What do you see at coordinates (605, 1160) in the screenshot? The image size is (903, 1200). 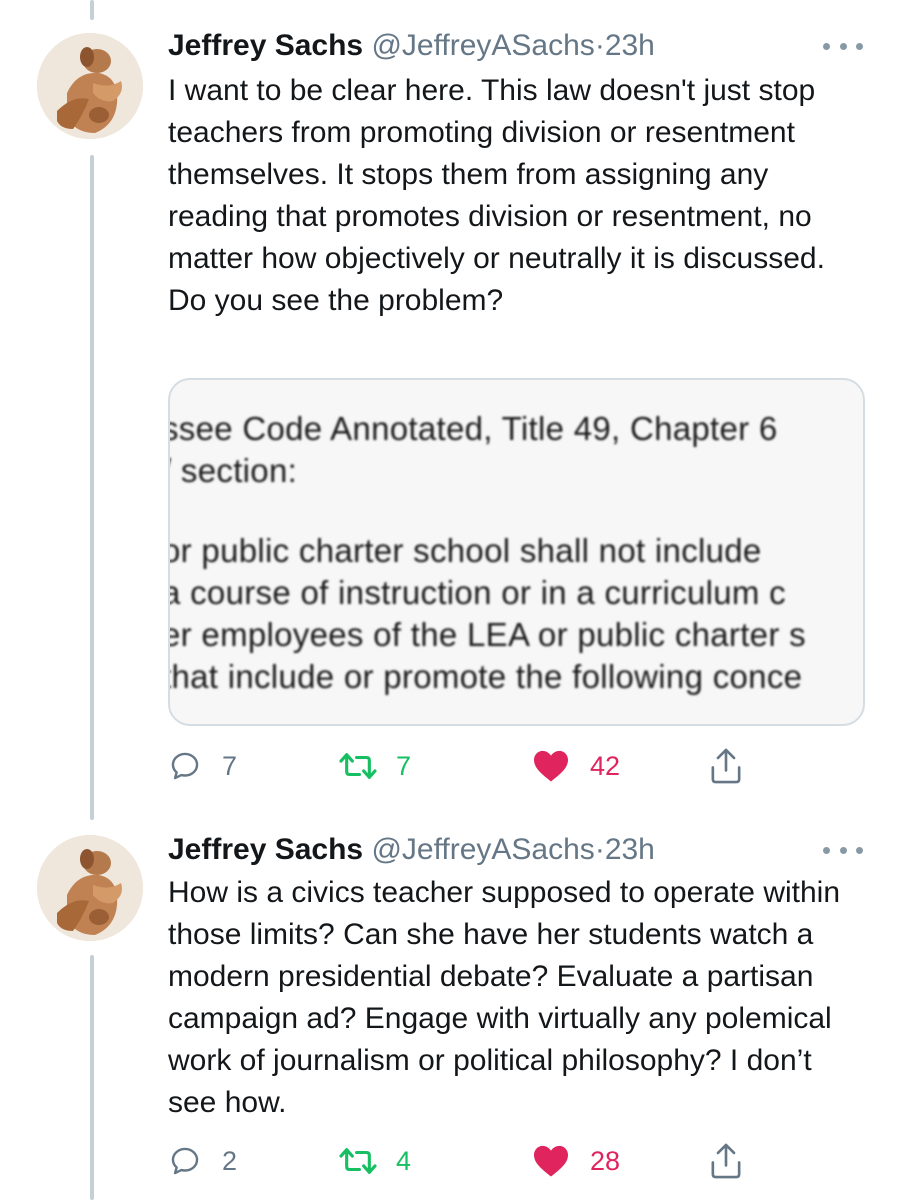 I see `like-count: 28` at bounding box center [605, 1160].